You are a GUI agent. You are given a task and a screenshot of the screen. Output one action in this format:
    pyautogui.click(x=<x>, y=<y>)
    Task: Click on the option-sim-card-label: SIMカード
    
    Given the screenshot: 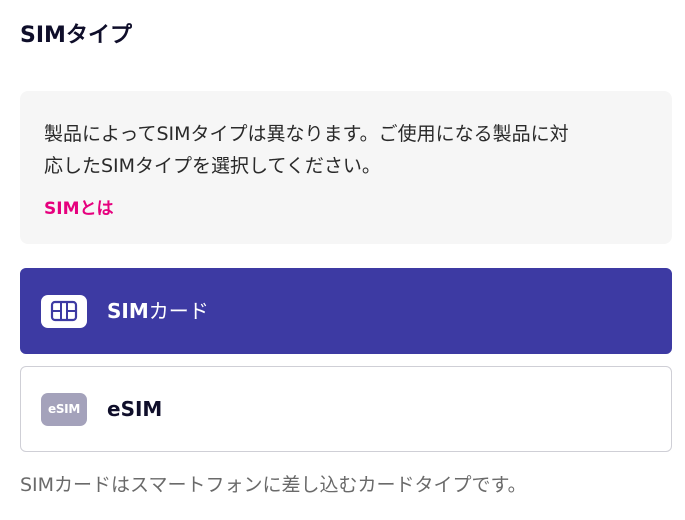 What is the action you would take?
    pyautogui.click(x=158, y=311)
    